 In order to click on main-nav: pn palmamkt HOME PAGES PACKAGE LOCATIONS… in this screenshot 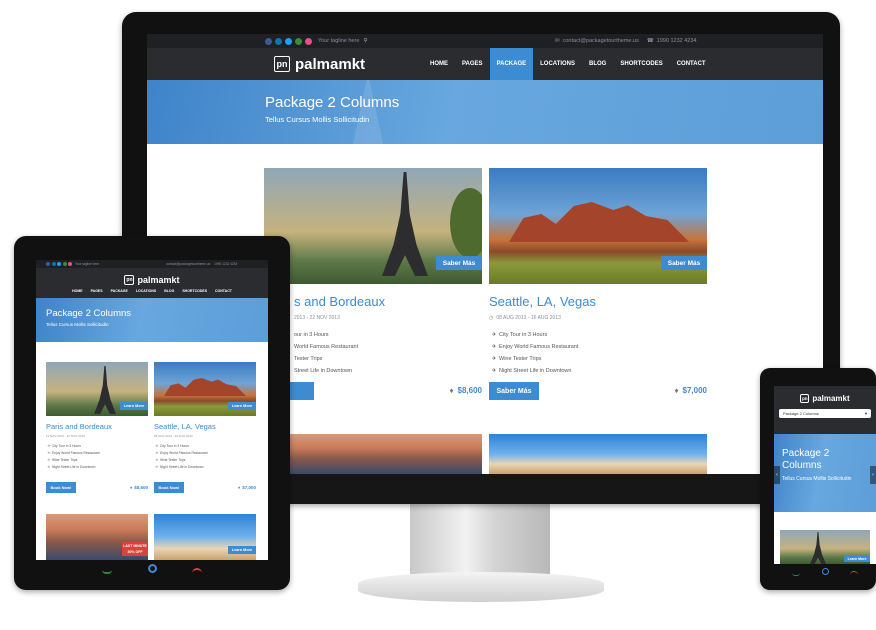, I will do `click(485, 64)`.